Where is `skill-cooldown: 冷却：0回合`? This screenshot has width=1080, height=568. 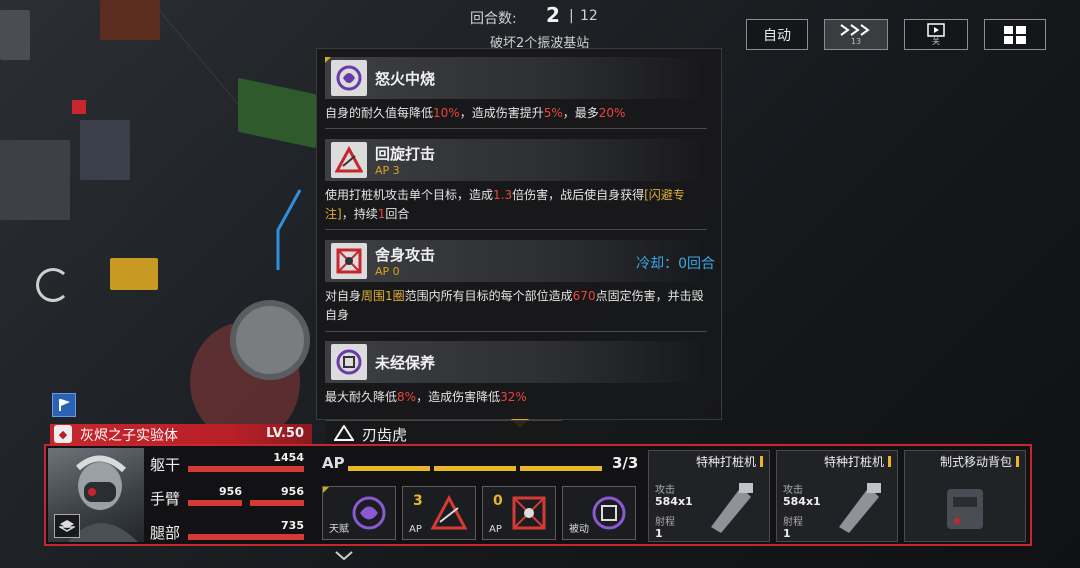 skill-cooldown: 冷却：0回合 is located at coordinates (675, 264).